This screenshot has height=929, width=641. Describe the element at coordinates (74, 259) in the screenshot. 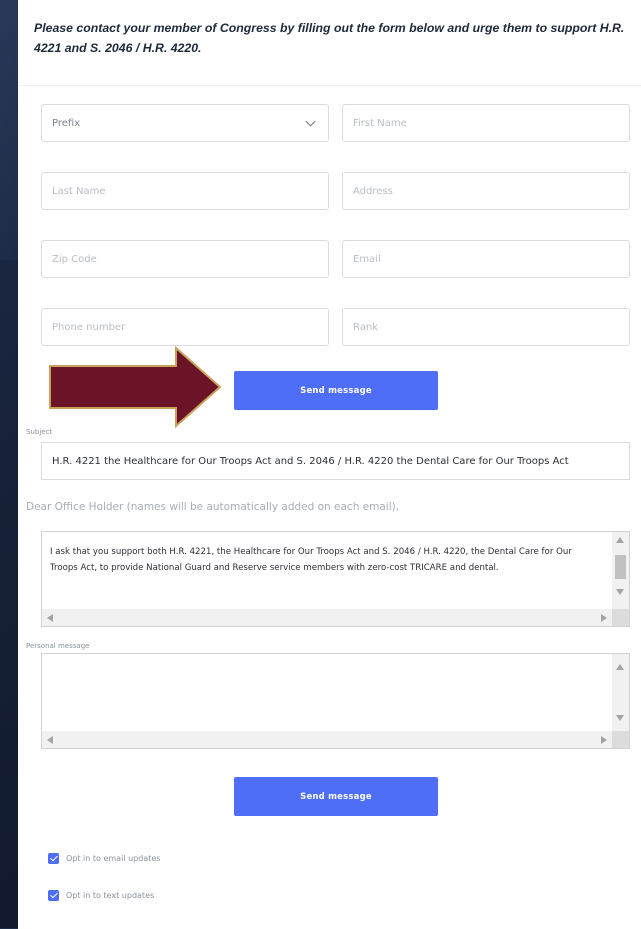

I see `zip-code-placeholder: Zip Code` at that location.